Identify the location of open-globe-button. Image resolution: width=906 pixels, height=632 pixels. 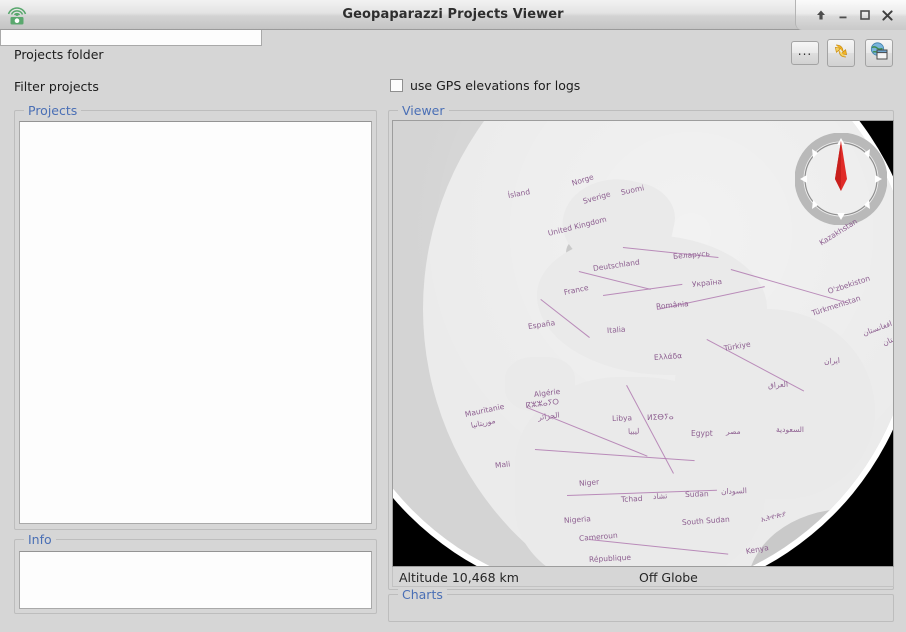
(879, 53).